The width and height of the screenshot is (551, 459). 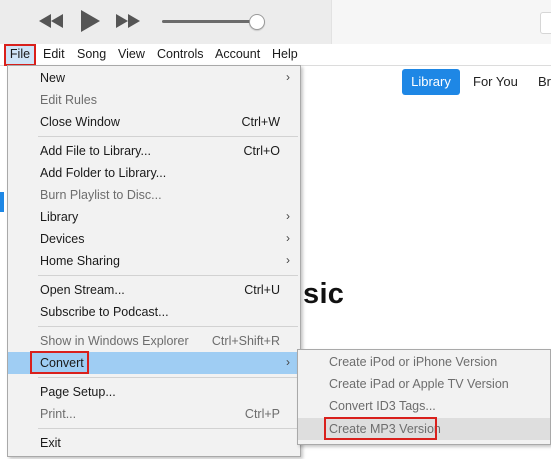 What do you see at coordinates (441, 22) in the screenshot?
I see `now-playing-area` at bounding box center [441, 22].